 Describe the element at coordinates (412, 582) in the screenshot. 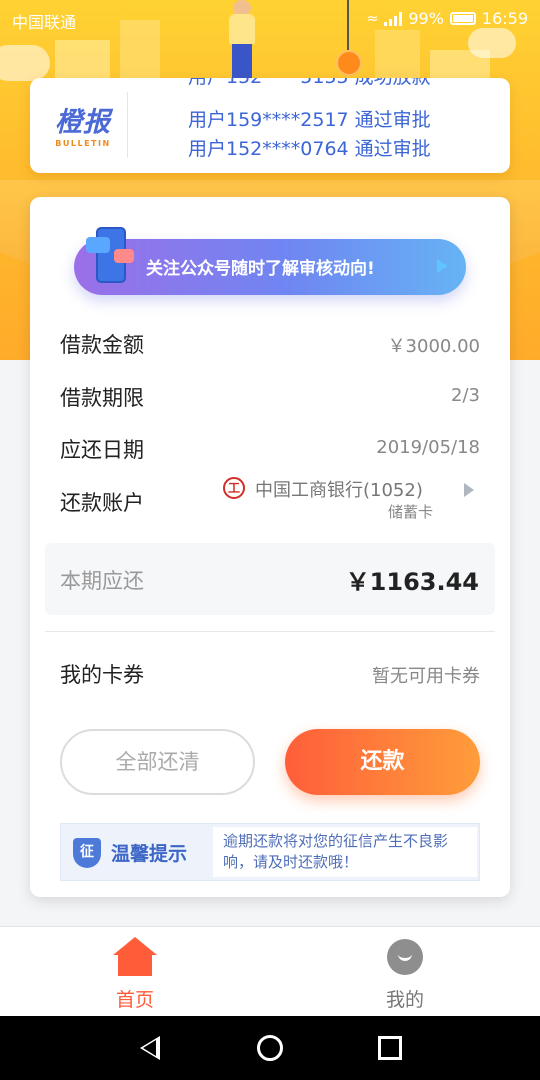

I see `current-due-value: ￥1163.44` at that location.